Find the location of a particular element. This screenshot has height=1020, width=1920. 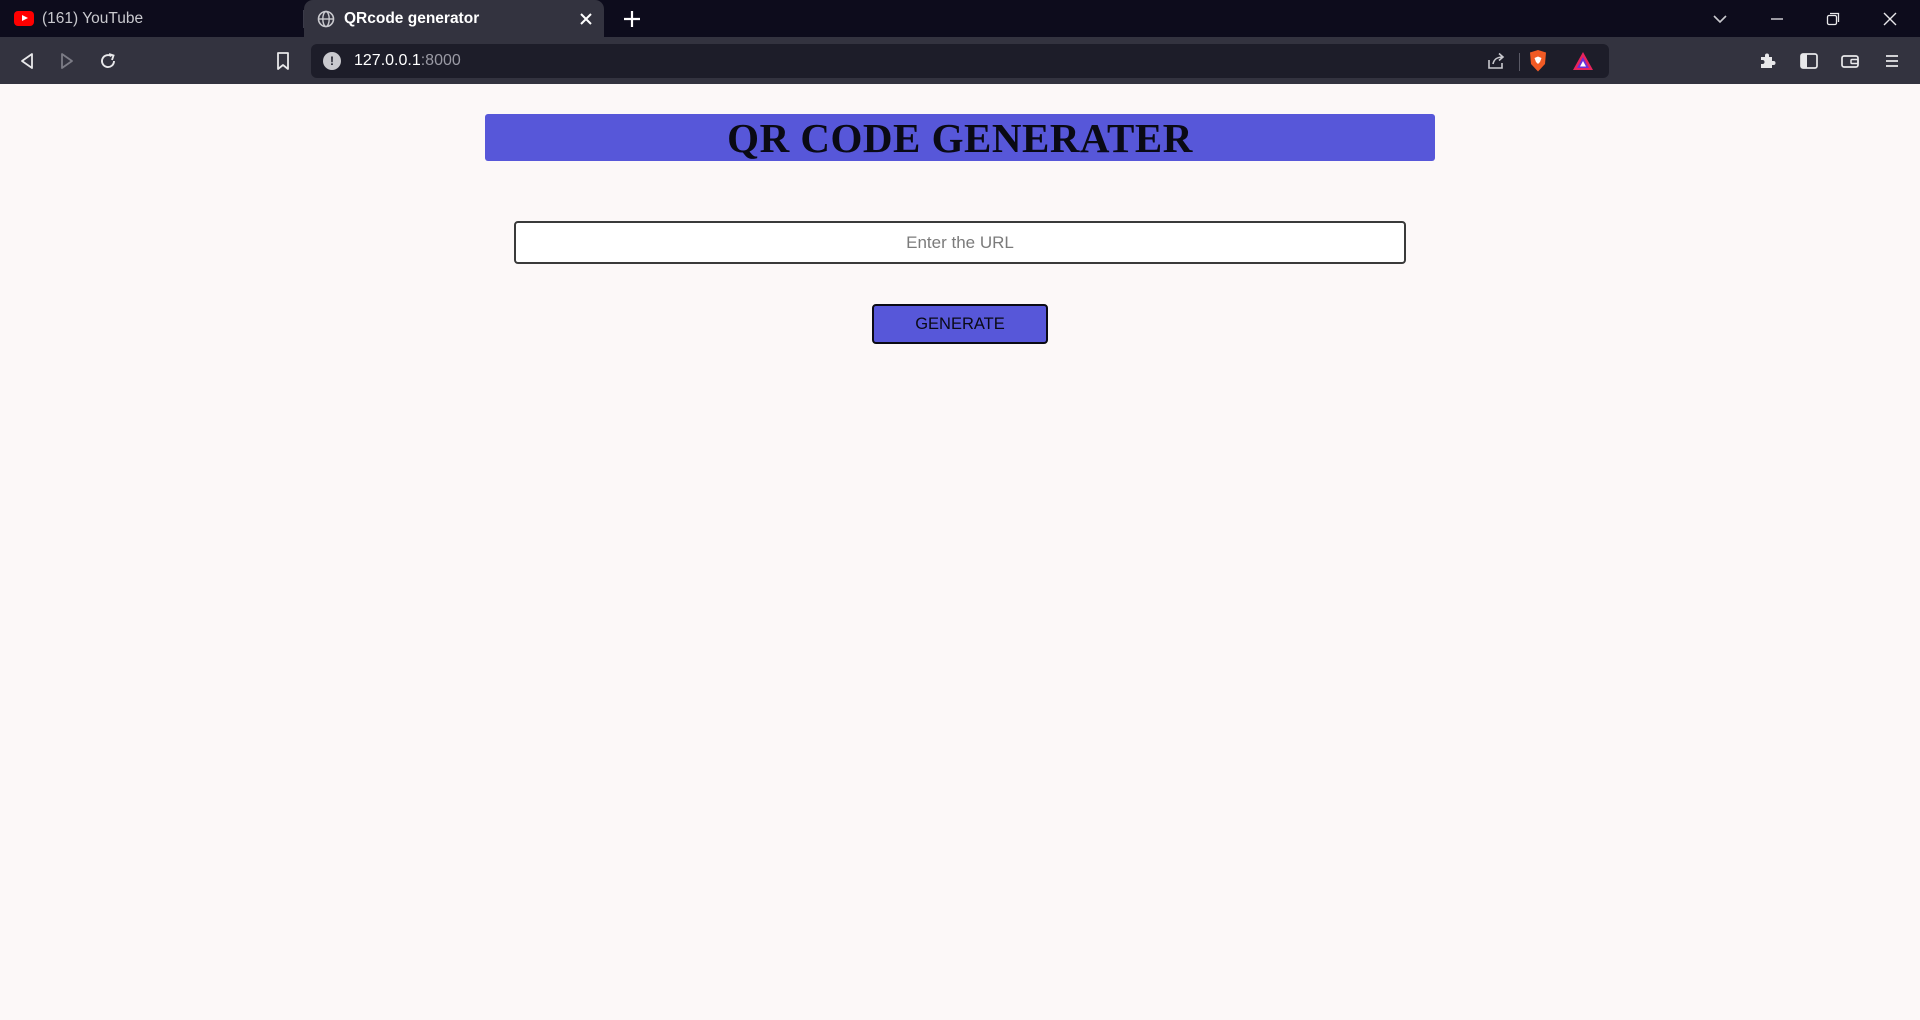

forward-icon is located at coordinates (67, 61).